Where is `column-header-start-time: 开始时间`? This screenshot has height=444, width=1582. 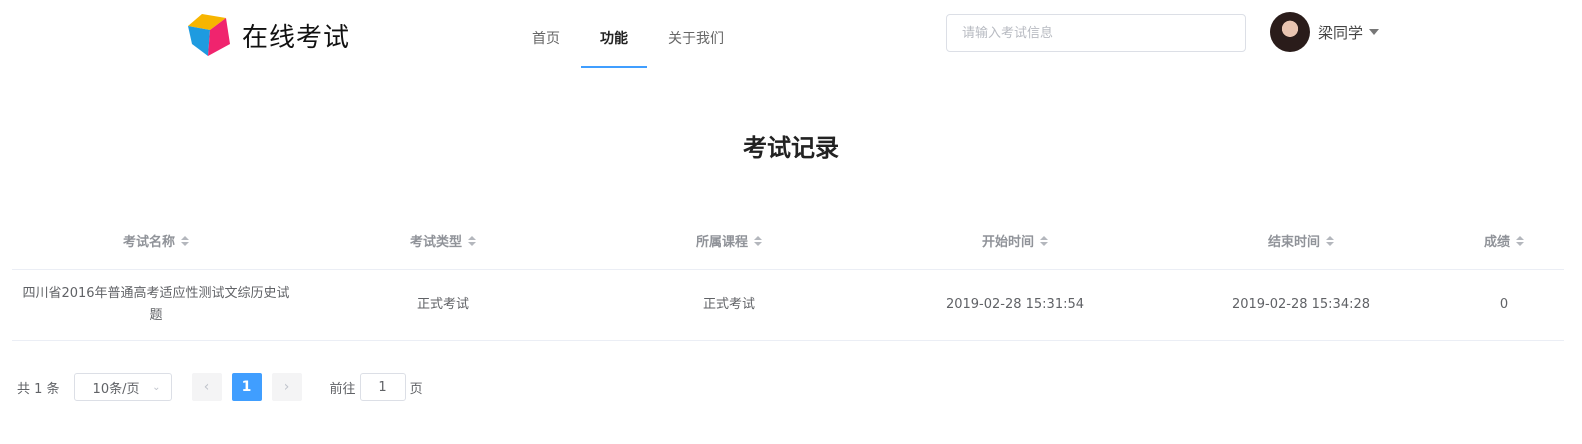 column-header-start-time: 开始时间 is located at coordinates (1015, 240).